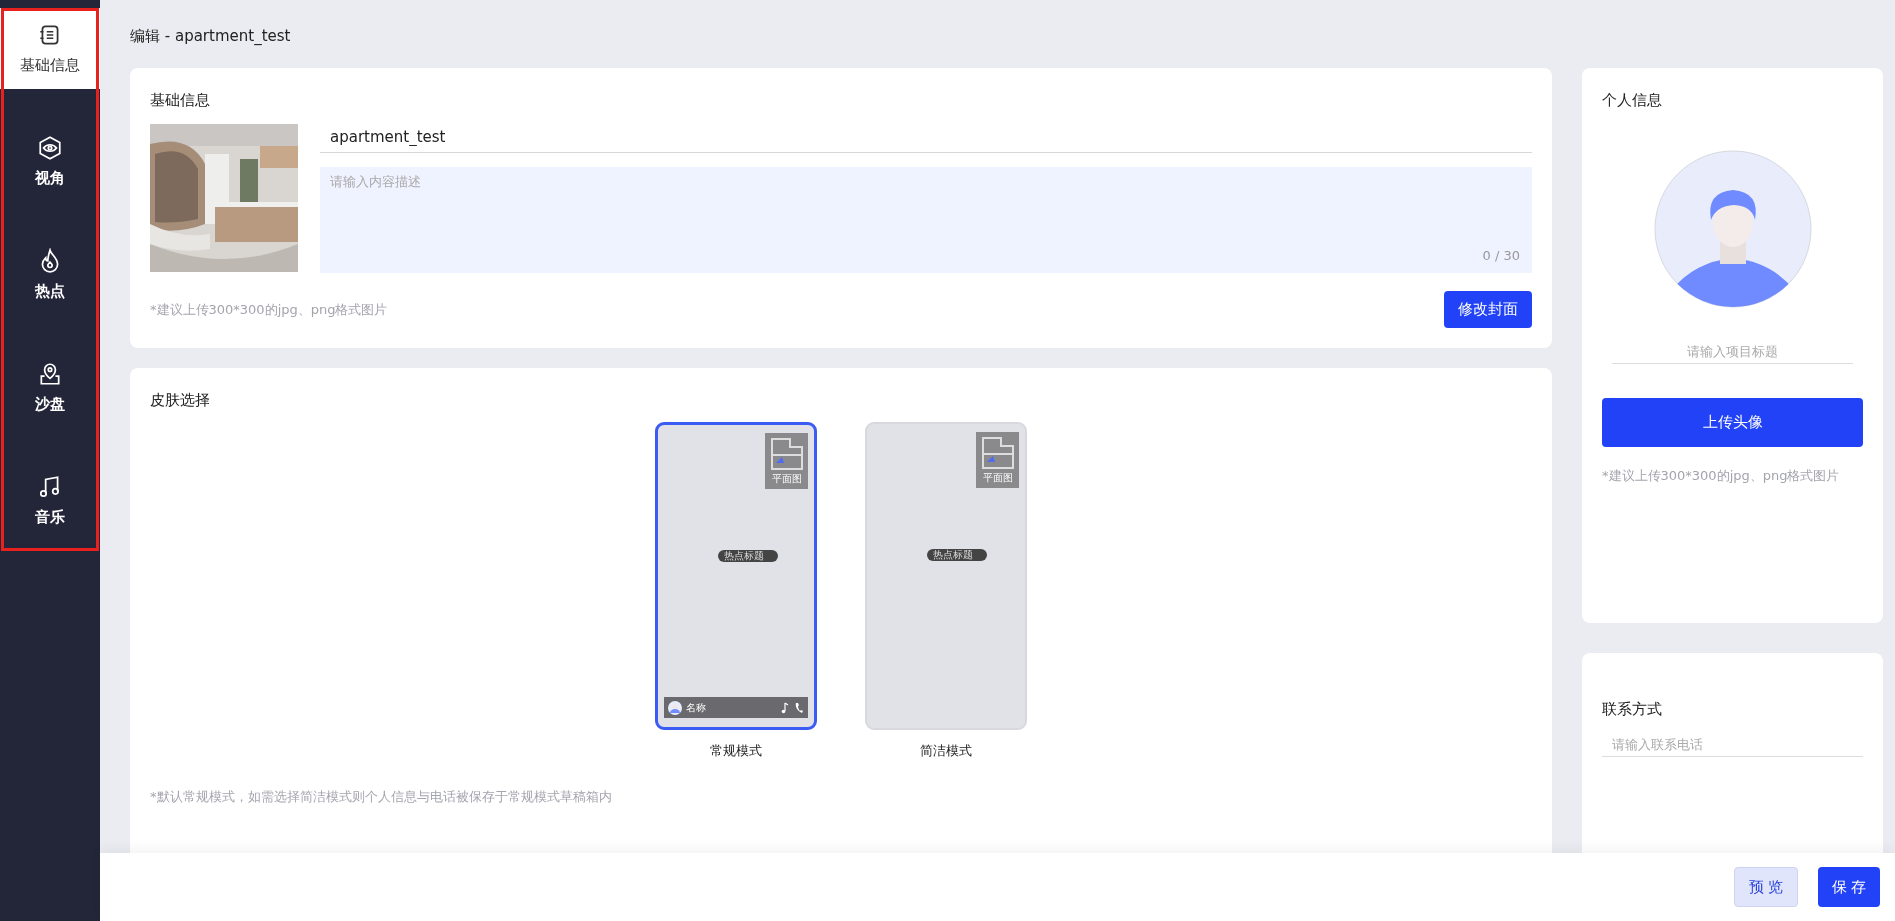 The height and width of the screenshot is (921, 1895). What do you see at coordinates (180, 100) in the screenshot?
I see `card-title: 基础信息` at bounding box center [180, 100].